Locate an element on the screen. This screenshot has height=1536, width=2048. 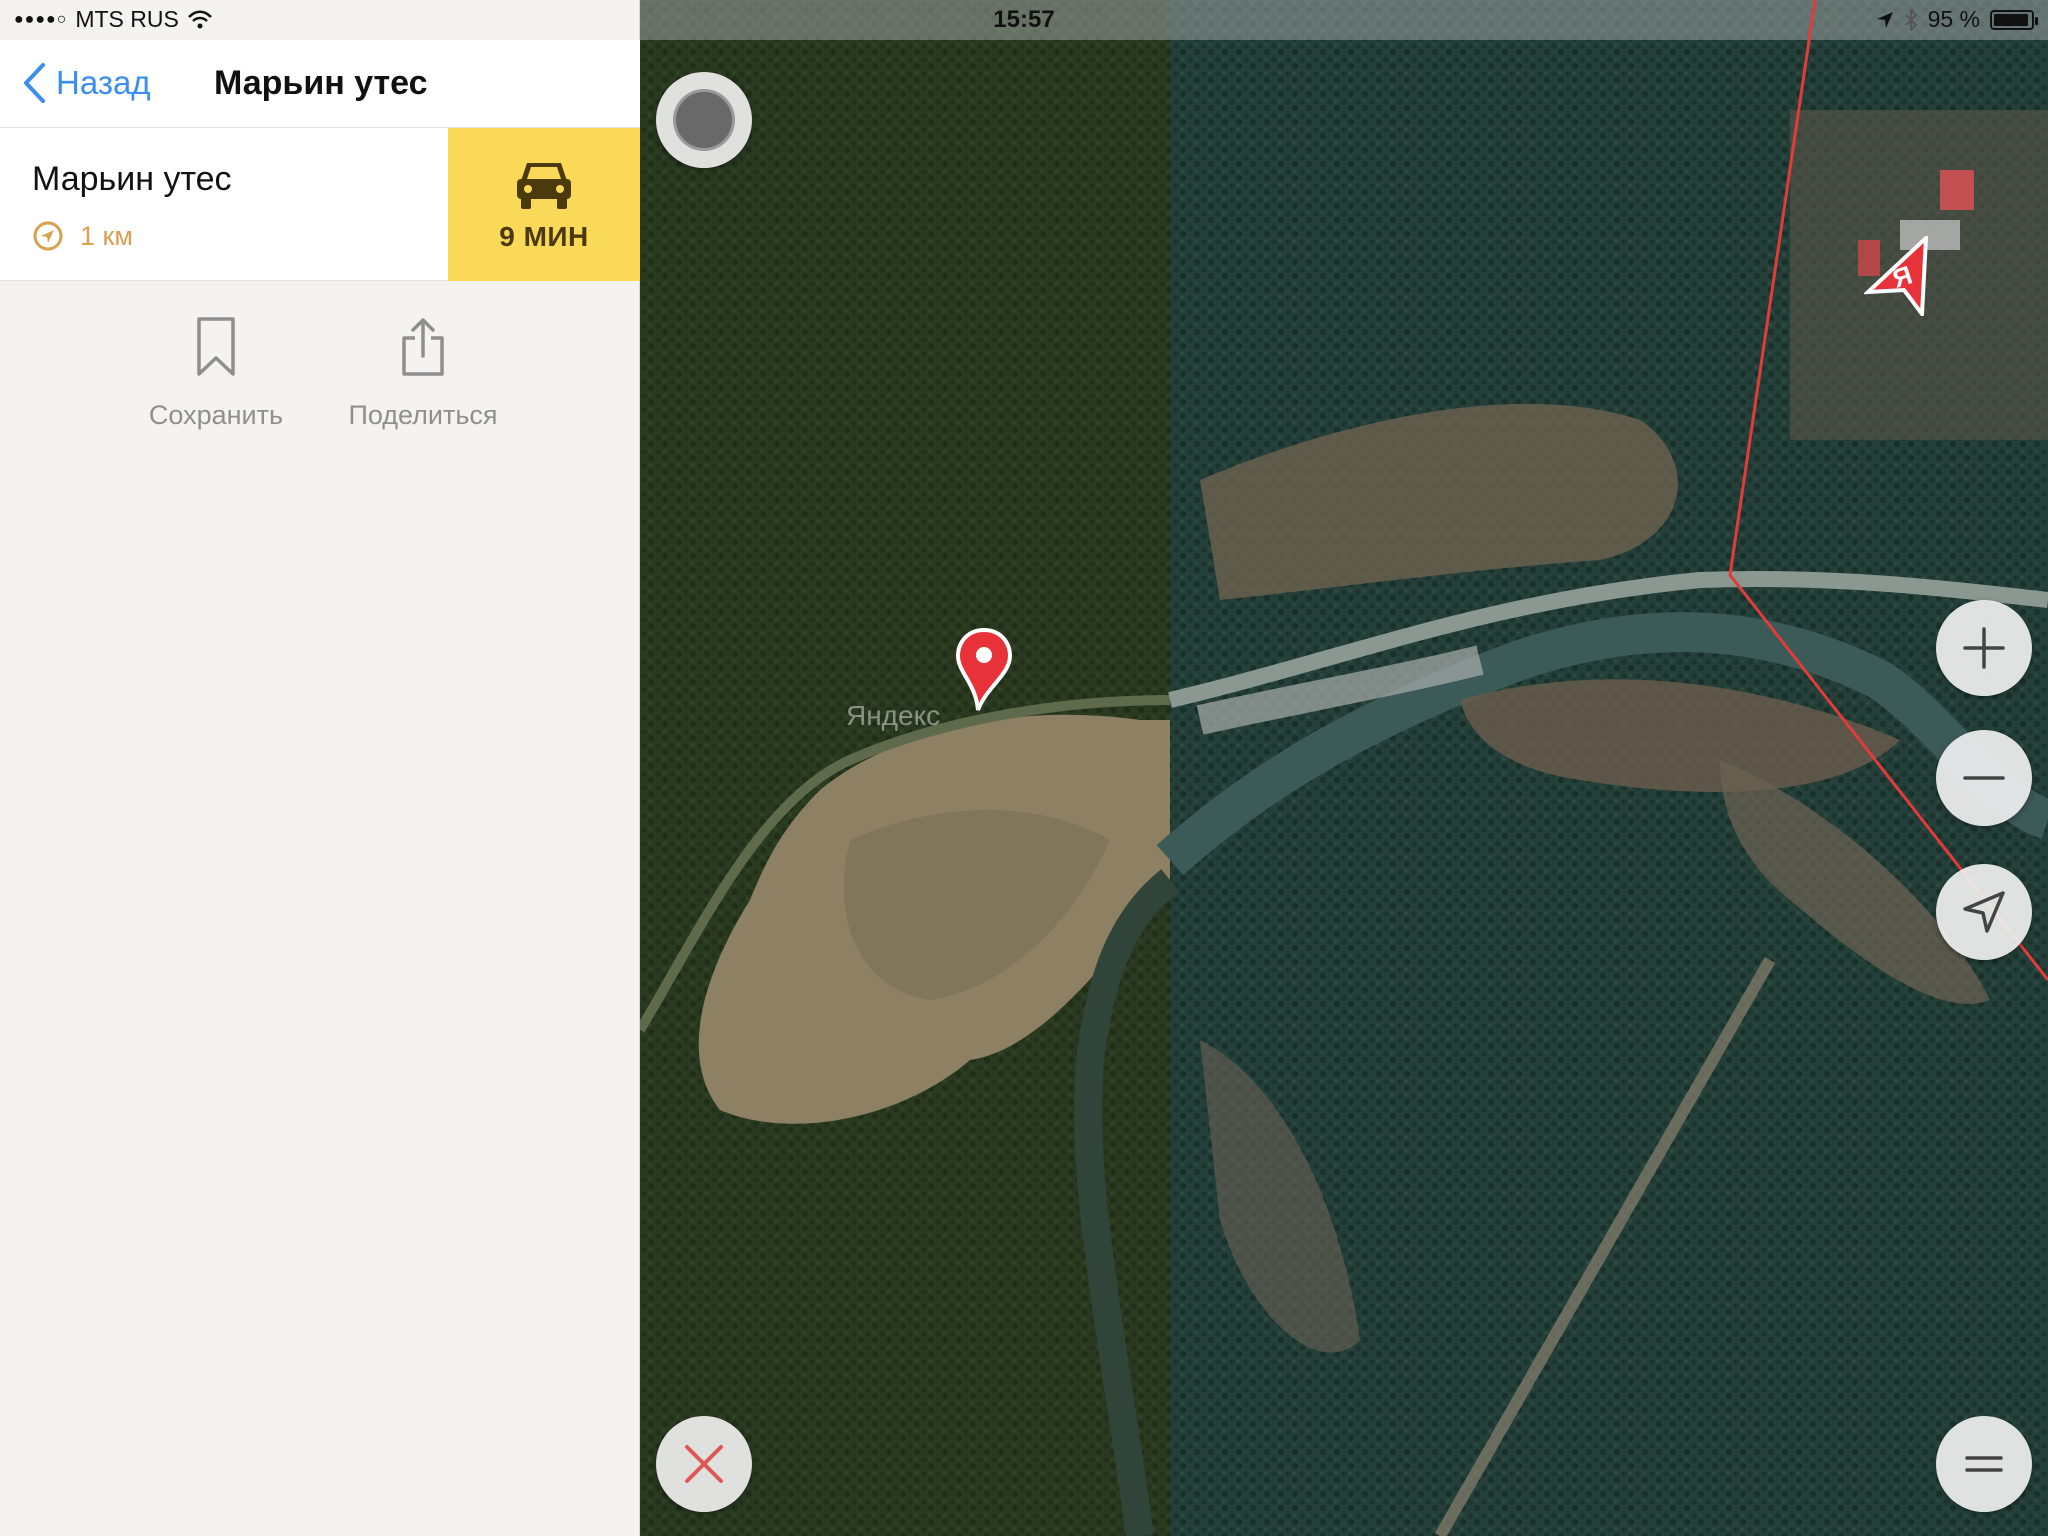
system-indicators: 95 % is located at coordinates (1957, 19).